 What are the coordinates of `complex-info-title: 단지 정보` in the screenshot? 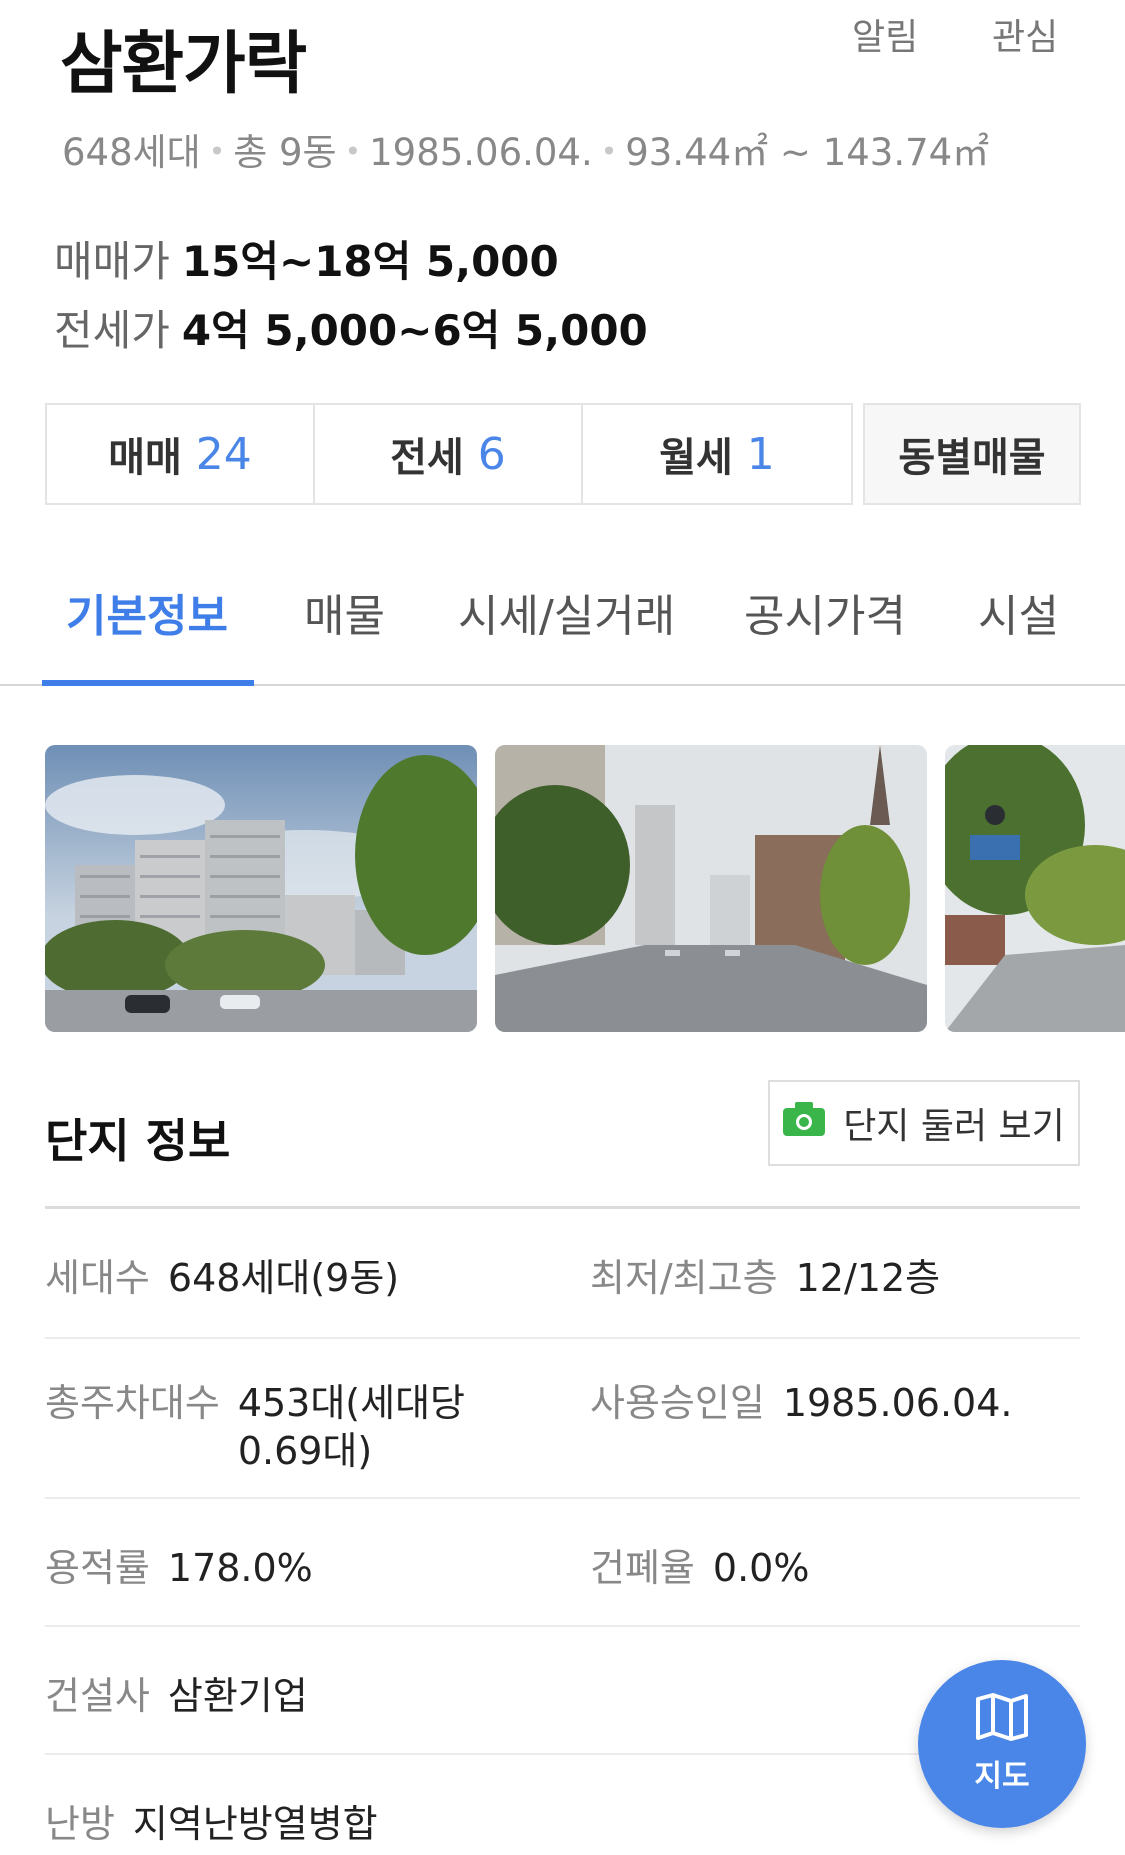 It's located at (138, 1141).